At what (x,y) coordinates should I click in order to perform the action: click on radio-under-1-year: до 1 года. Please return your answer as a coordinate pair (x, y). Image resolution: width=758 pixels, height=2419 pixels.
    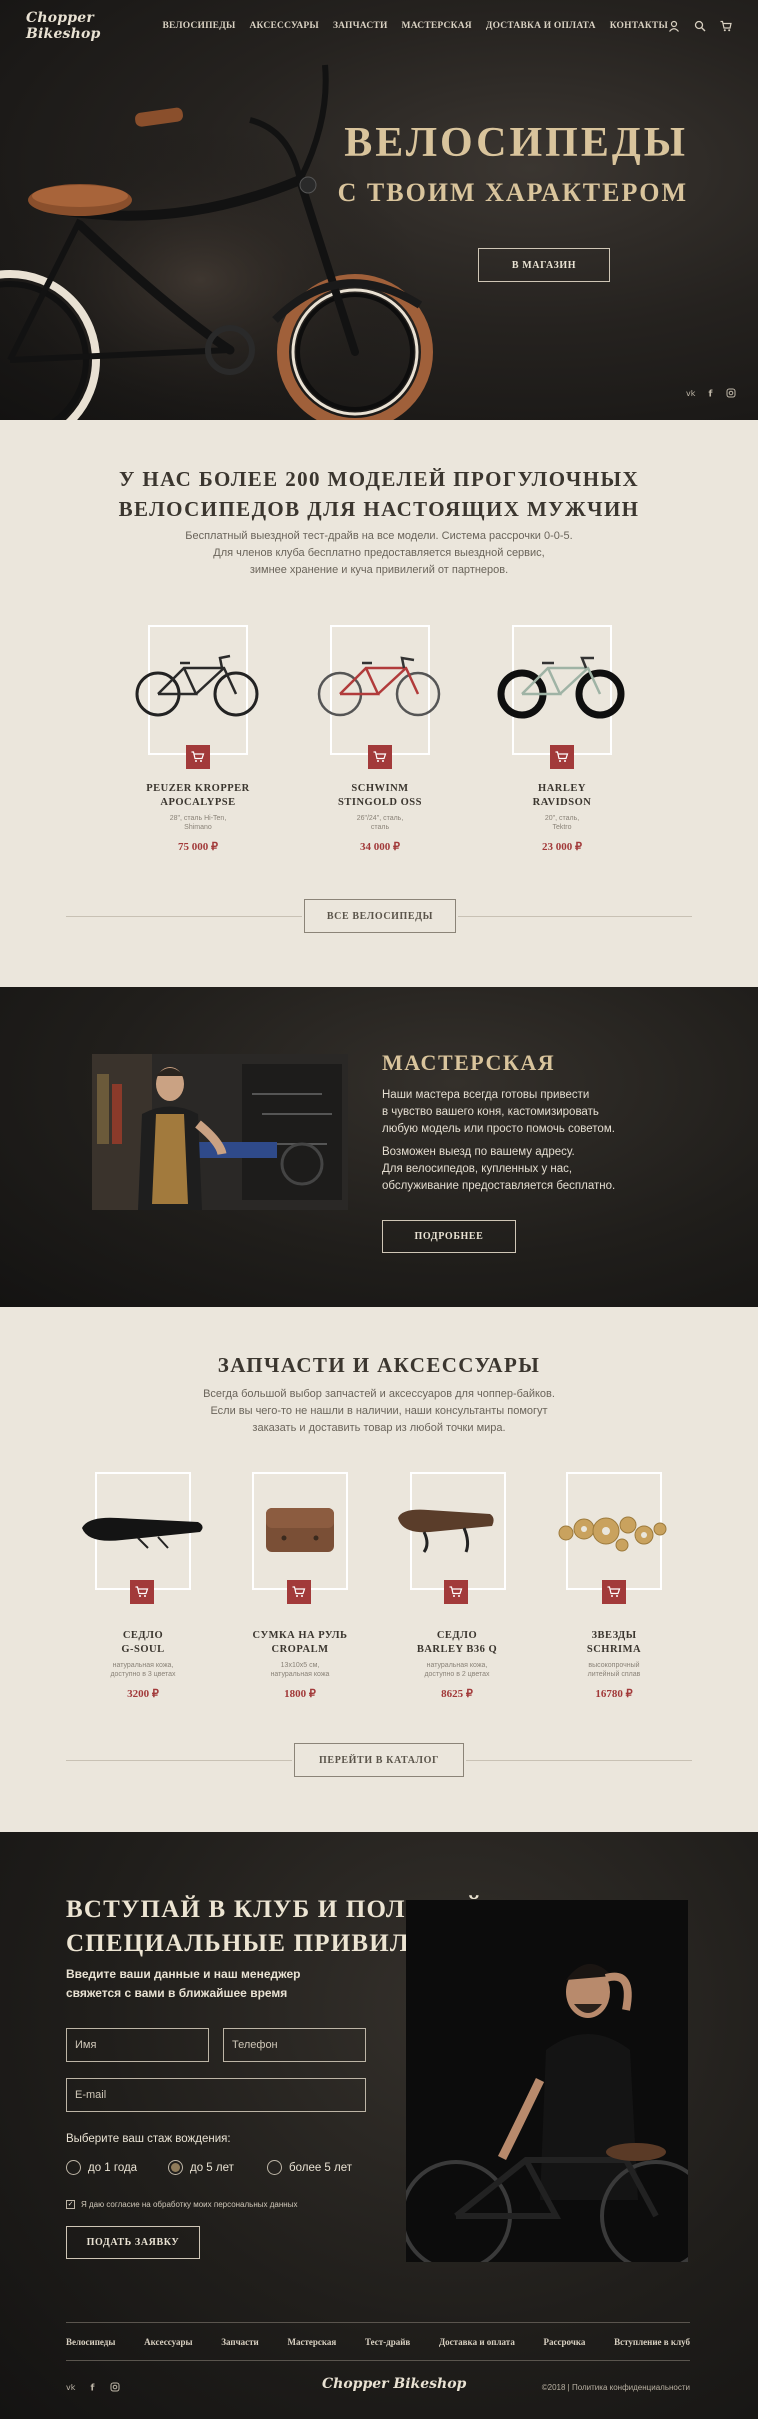
    Looking at the image, I should click on (101, 2167).